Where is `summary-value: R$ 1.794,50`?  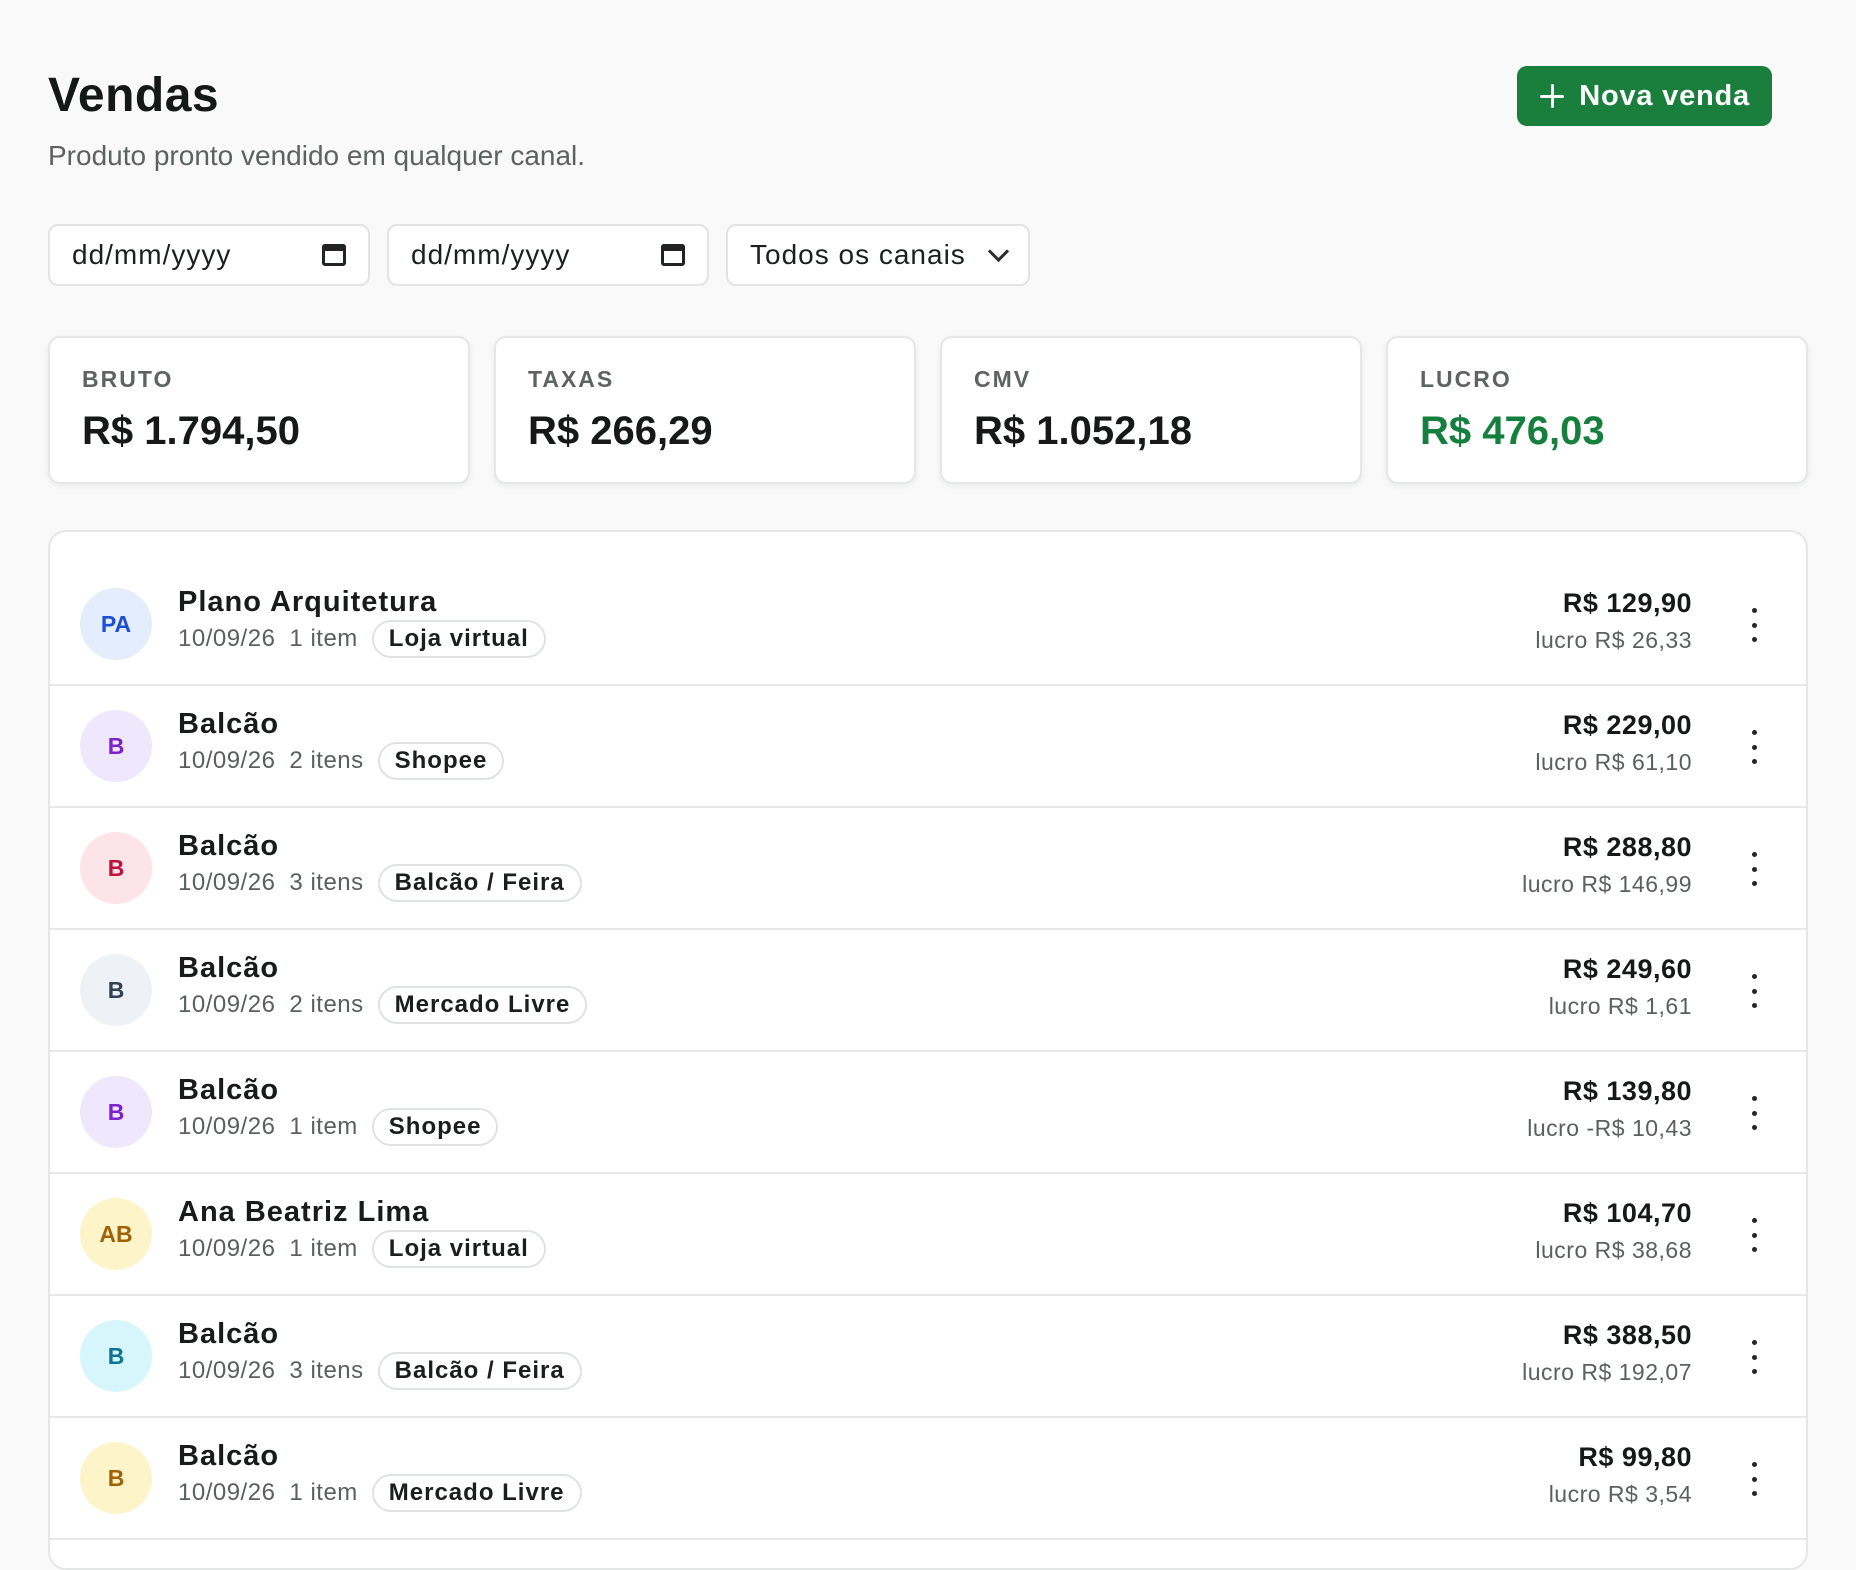 summary-value: R$ 1.794,50 is located at coordinates (191, 431).